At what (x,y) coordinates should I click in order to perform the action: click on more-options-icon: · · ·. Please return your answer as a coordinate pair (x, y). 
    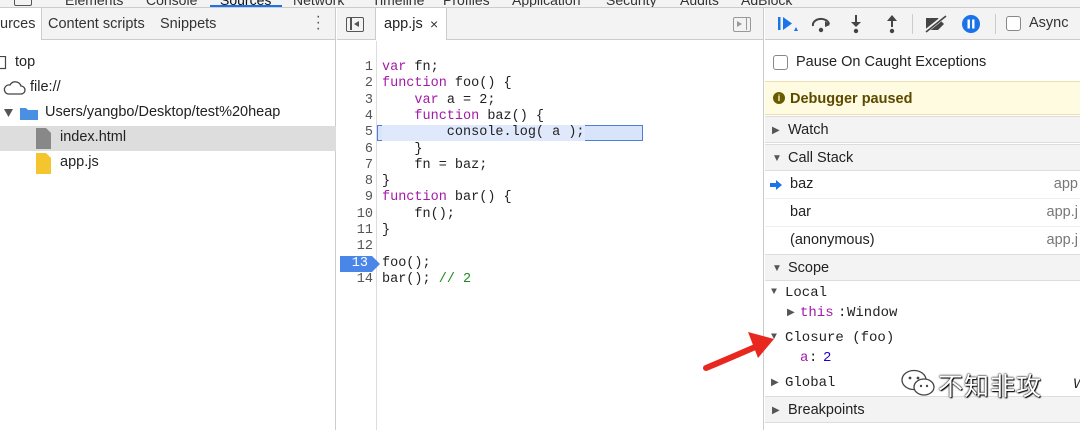
    Looking at the image, I should click on (318, 23).